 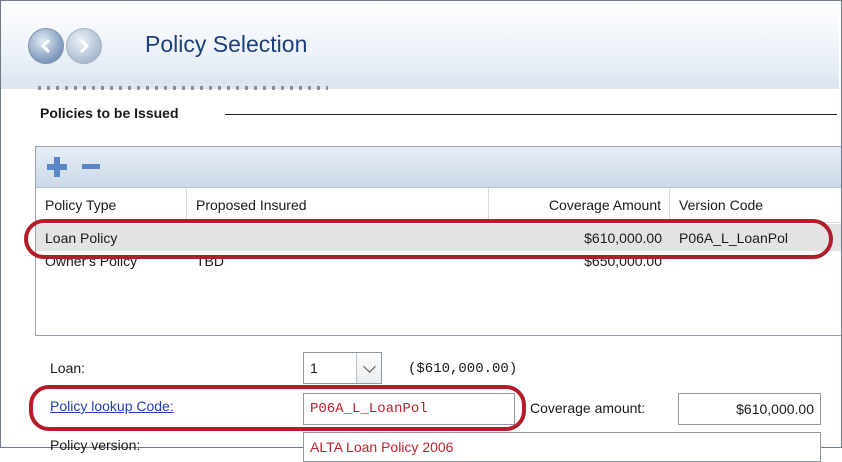 I want to click on back-button, so click(x=46, y=46).